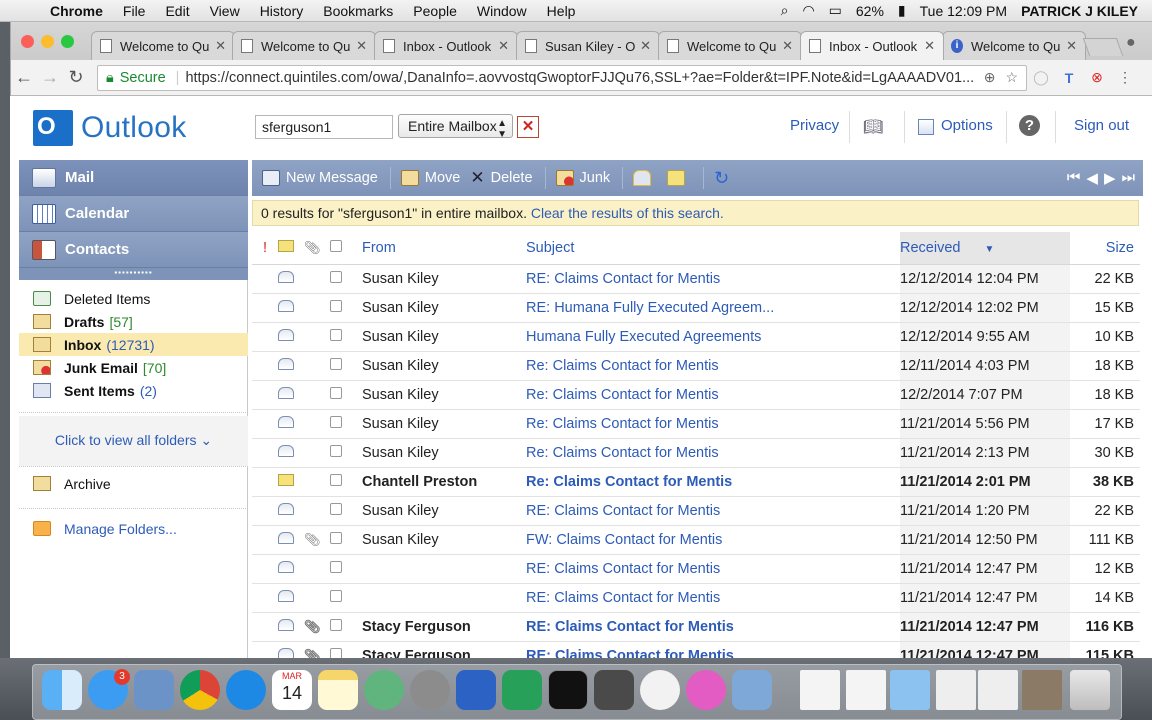 The image size is (1152, 720). I want to click on reload-icon: ↻, so click(76, 77).